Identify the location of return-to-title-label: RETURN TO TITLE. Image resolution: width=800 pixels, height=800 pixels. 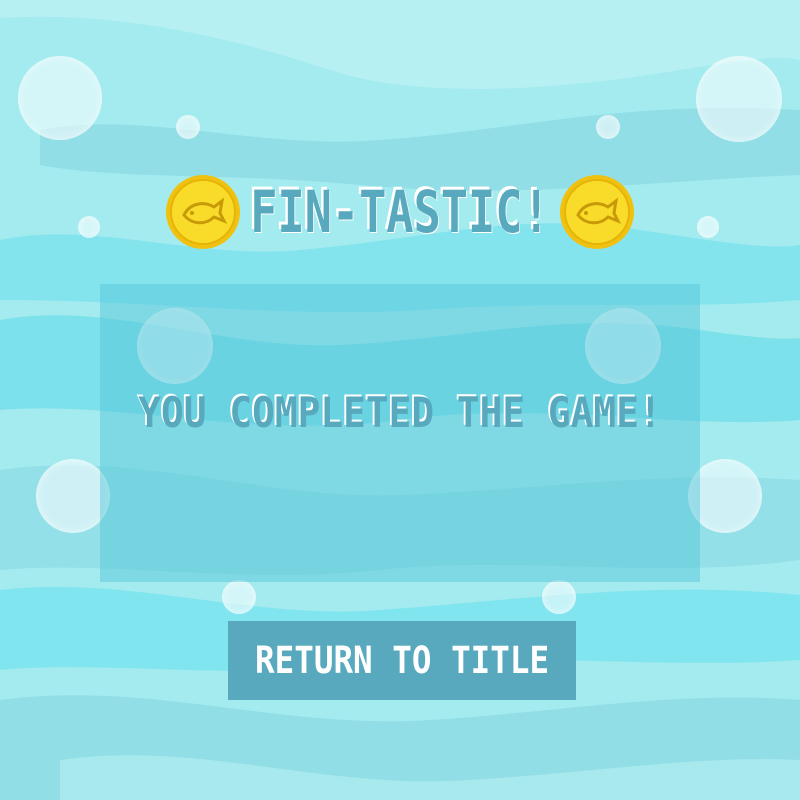
(402, 660).